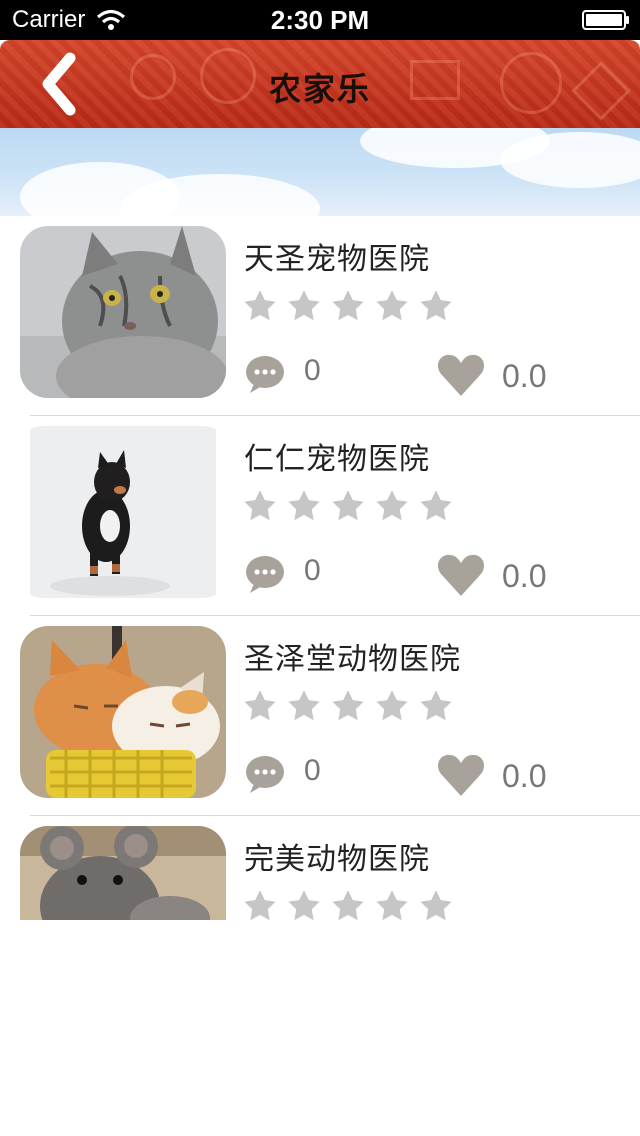 The image size is (640, 1136). Describe the element at coordinates (337, 859) in the screenshot. I see `hospital-name: 完美动物医院` at that location.